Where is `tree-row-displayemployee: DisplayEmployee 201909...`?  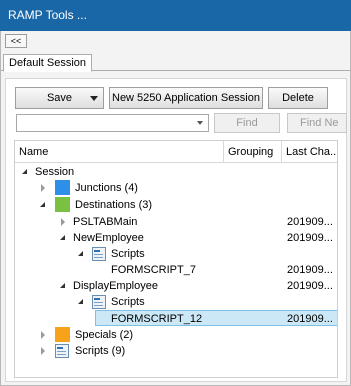 tree-row-displayemployee: DisplayEmployee 201909... is located at coordinates (176, 286).